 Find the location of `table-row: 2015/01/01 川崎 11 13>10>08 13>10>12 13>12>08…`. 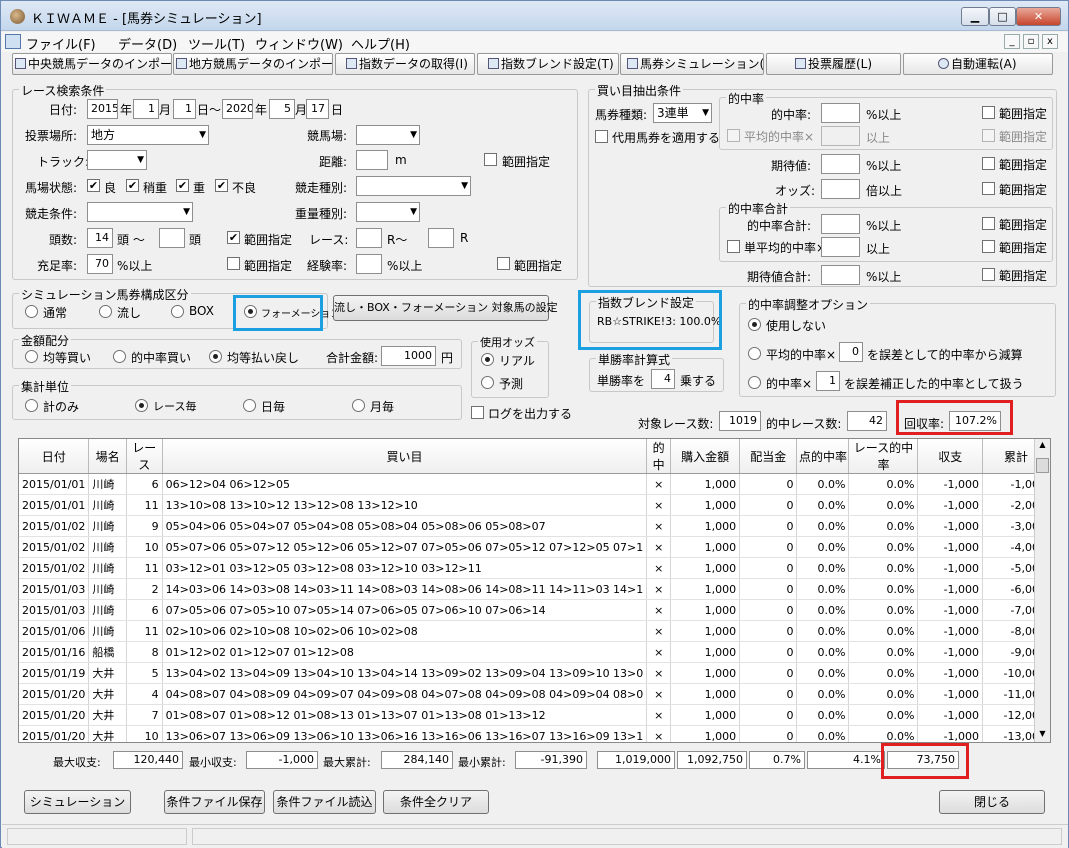

table-row: 2015/01/01 川崎 11 13>10>08 13>10>12 13>12>08… is located at coordinates (534, 505).